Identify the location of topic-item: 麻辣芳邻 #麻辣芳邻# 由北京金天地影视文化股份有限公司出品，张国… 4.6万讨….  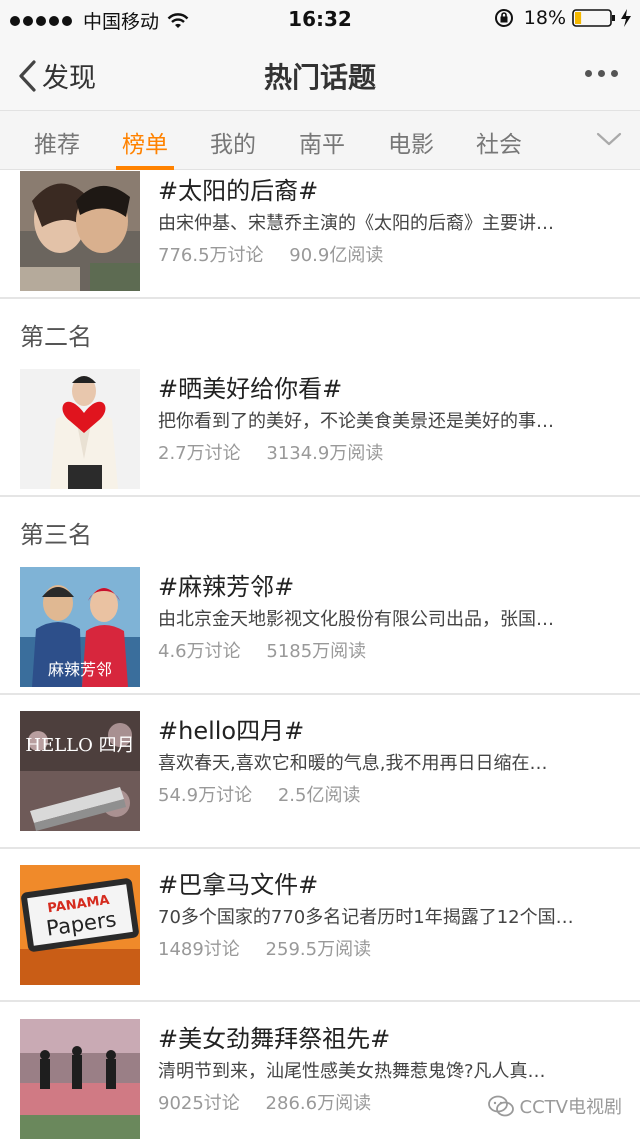
(320, 622).